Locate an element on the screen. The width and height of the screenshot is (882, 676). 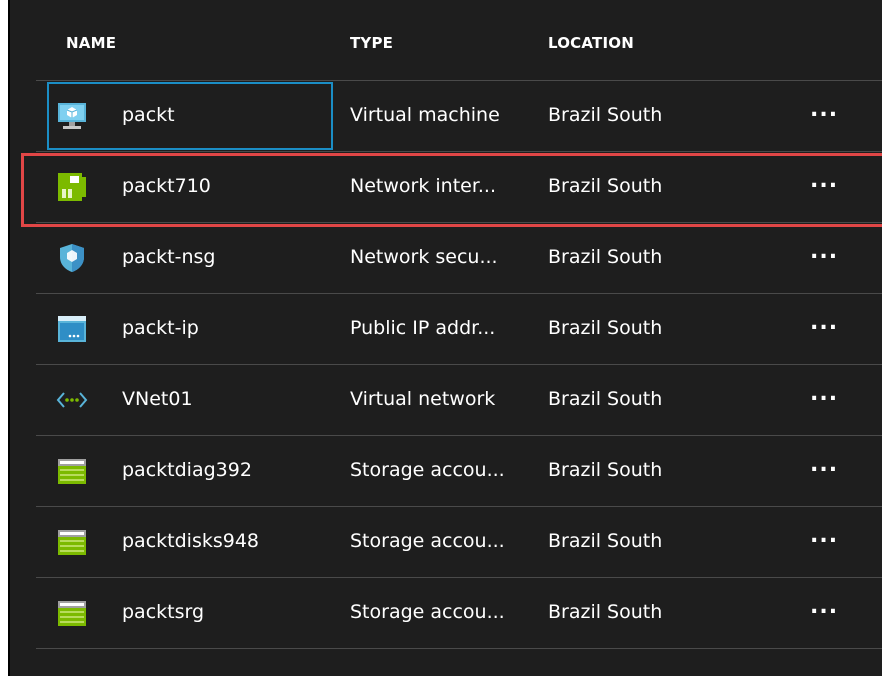
resource-name: packt-nsg is located at coordinates (168, 257).